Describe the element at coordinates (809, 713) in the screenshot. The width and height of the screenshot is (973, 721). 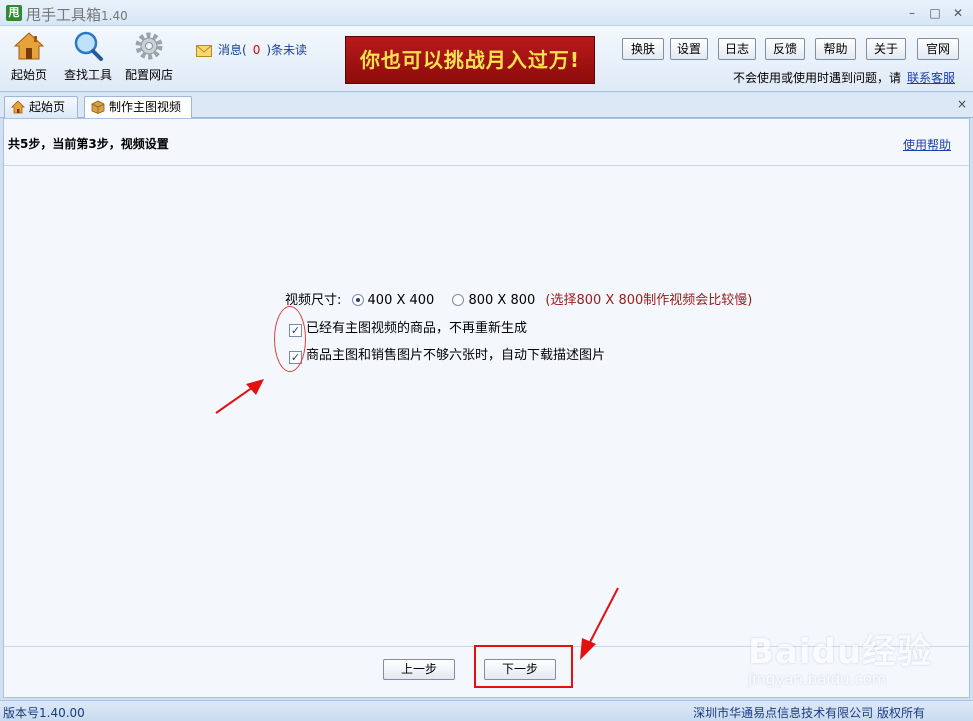
I see `copyright-text: 深圳市华通易点信息技术有限公司 版权所有` at that location.